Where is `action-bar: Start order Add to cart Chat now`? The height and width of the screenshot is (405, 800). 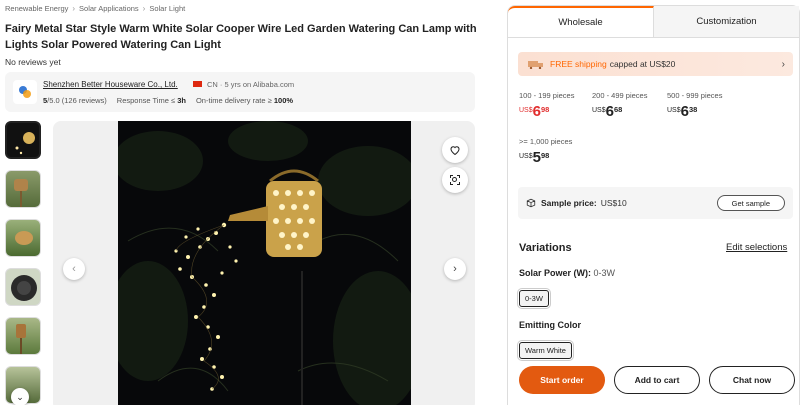
action-bar: Start order Add to cart Chat now is located at coordinates (657, 380).